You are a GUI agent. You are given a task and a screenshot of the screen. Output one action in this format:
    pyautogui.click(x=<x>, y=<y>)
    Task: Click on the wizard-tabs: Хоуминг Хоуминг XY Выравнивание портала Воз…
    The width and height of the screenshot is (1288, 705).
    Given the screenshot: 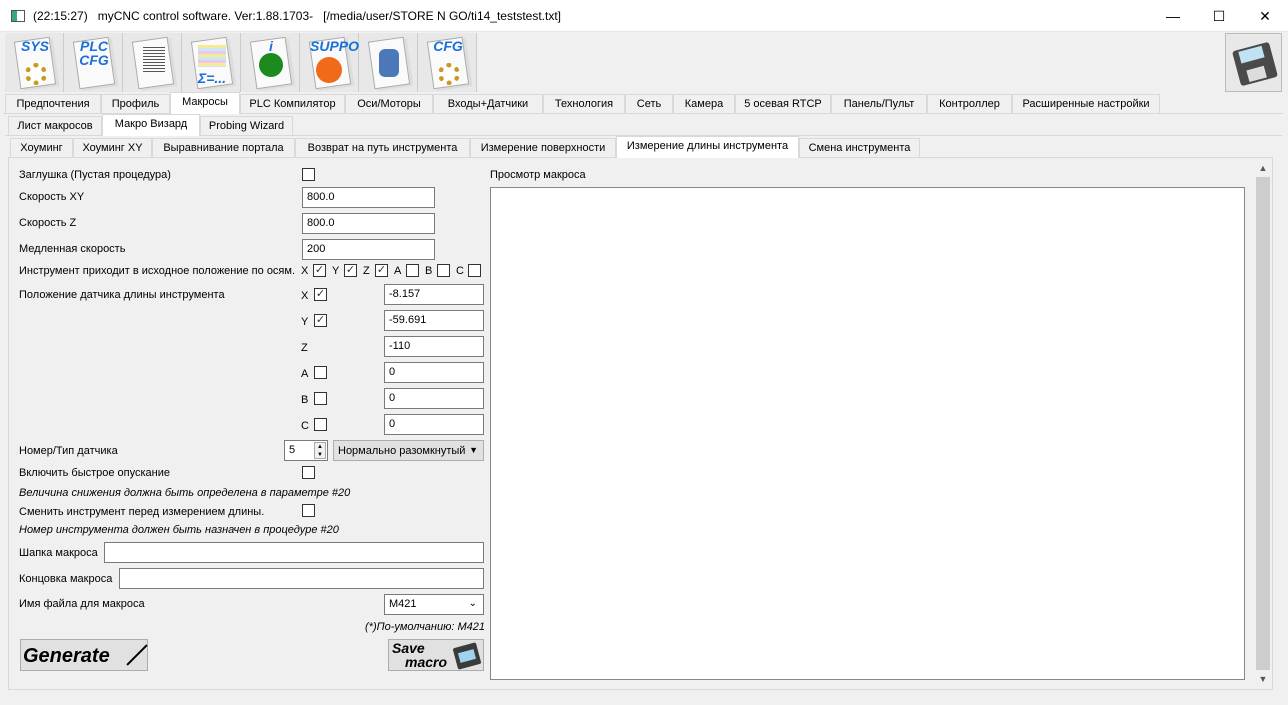 What is the action you would take?
    pyautogui.click(x=644, y=147)
    